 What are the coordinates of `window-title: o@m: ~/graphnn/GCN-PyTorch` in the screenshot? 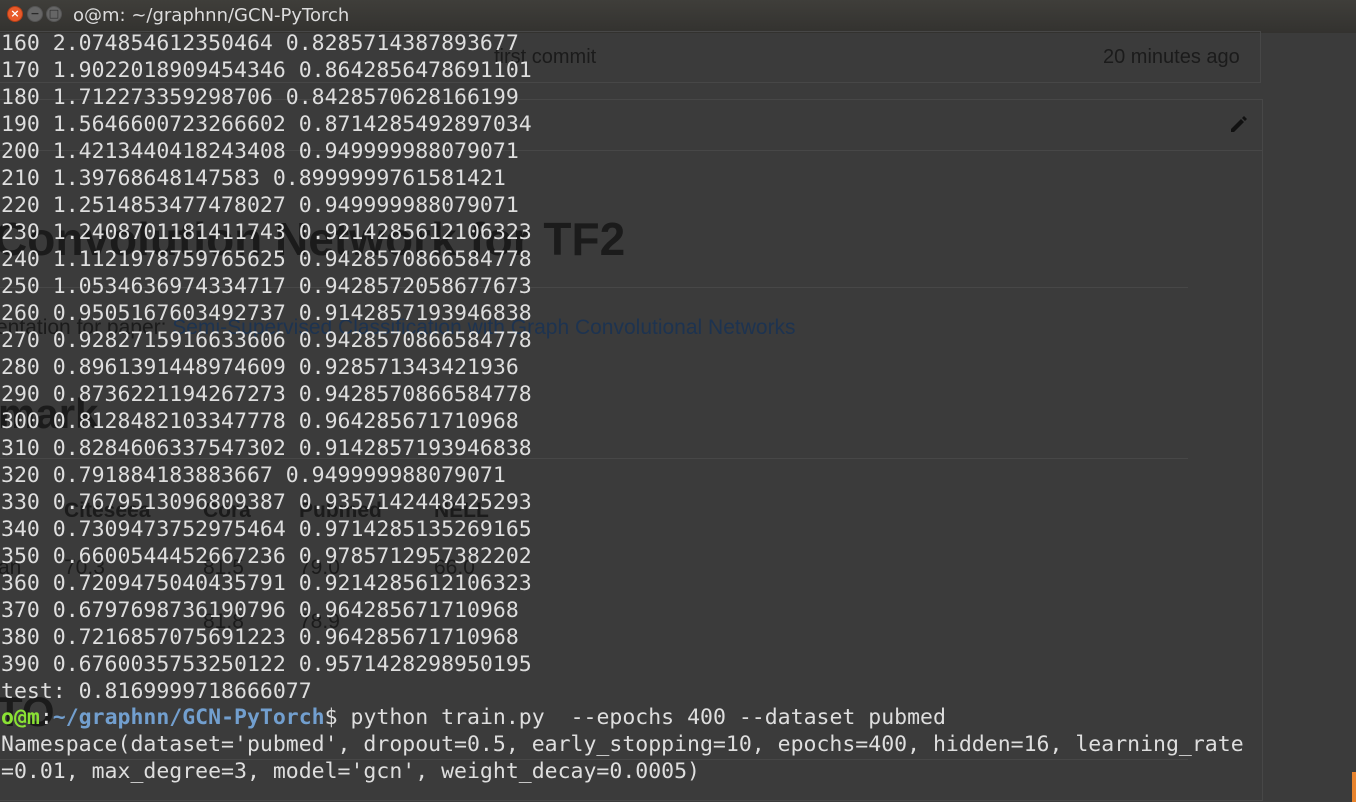 It's located at (211, 15).